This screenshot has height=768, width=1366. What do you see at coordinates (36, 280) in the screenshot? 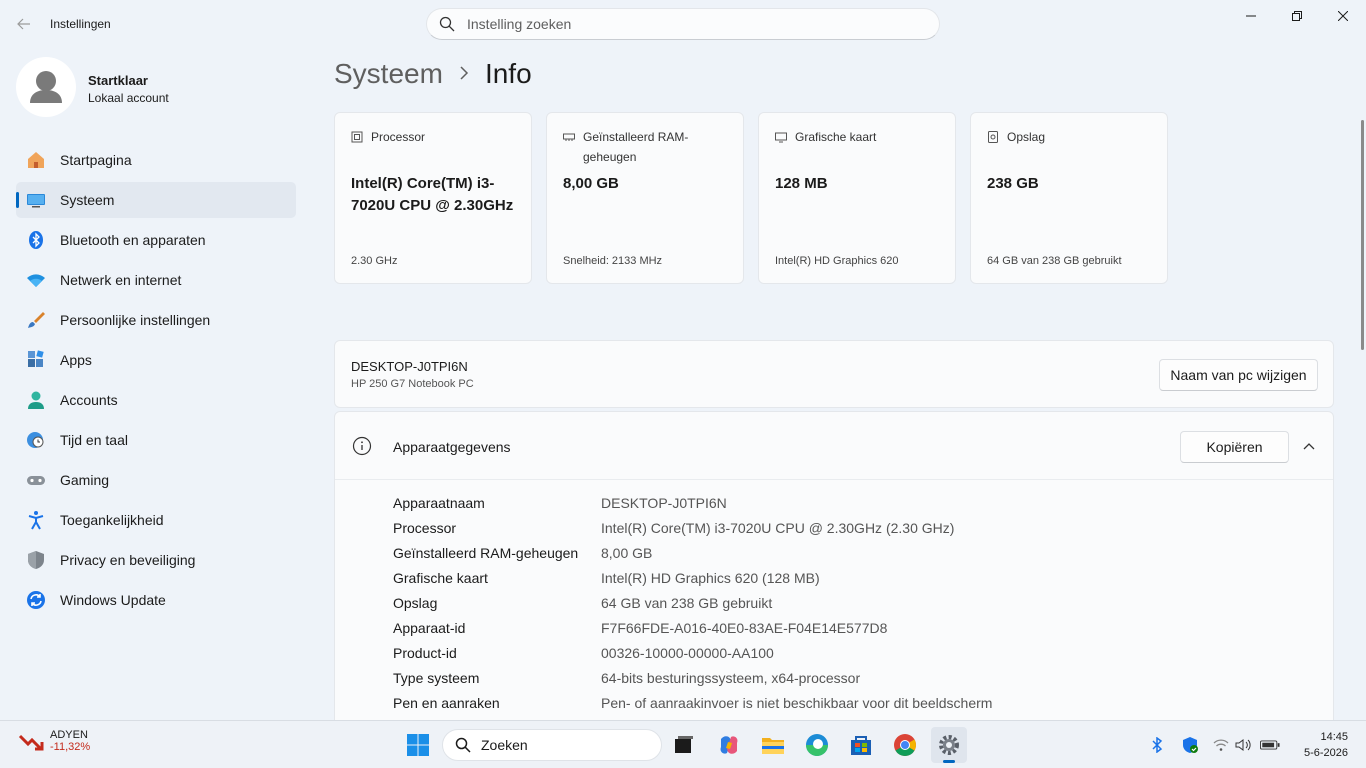
I see `wifi-icon` at bounding box center [36, 280].